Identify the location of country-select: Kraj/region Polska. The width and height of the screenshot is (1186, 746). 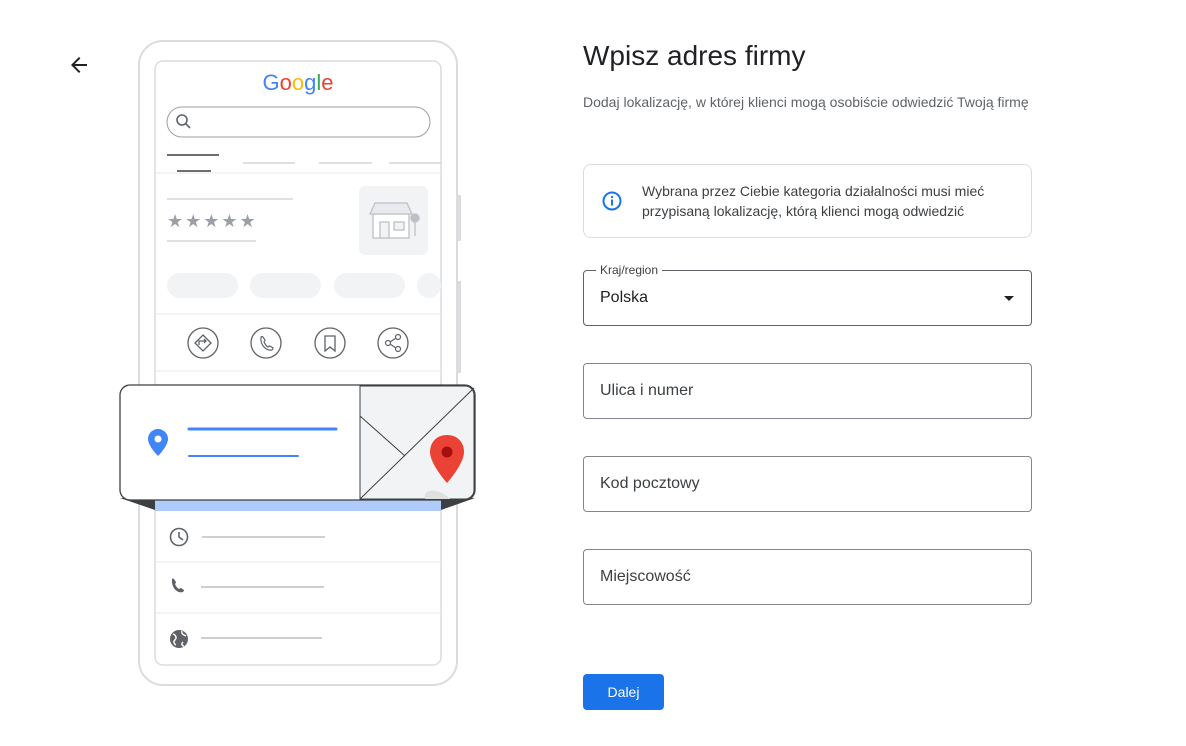
(807, 294).